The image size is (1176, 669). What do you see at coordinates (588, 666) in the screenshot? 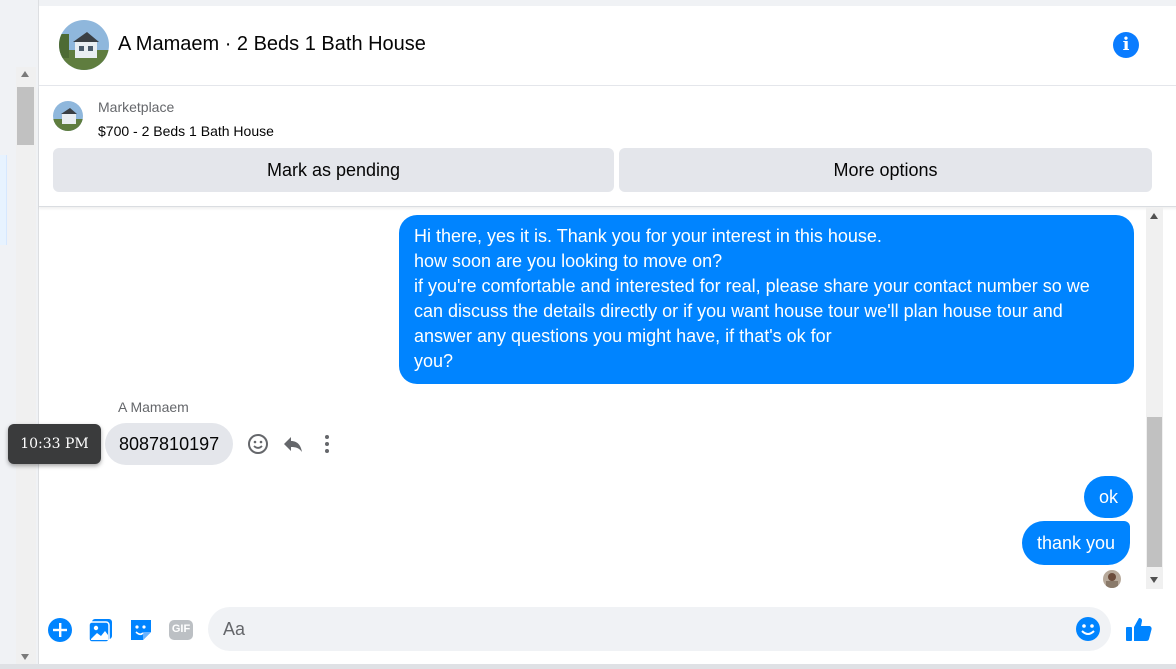
I see `bottom-divider` at bounding box center [588, 666].